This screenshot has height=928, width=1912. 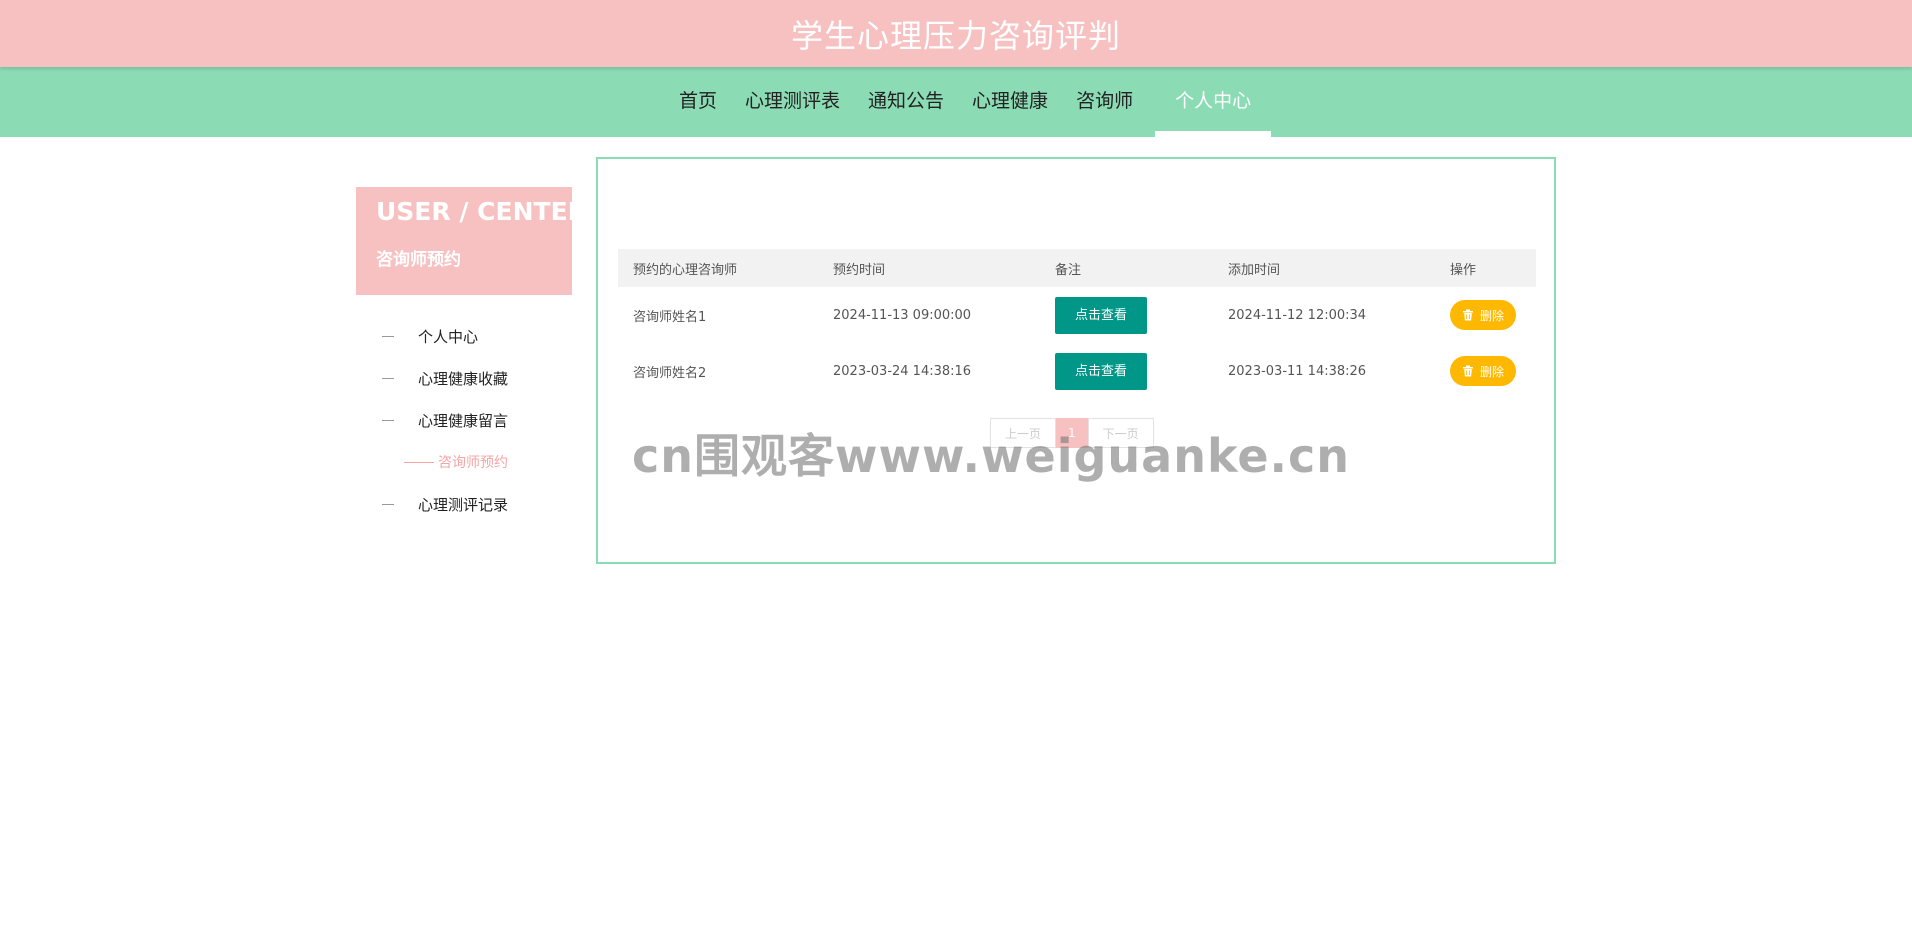 I want to click on cell-appointment-time: 2024-11-13 09:00:00, so click(x=902, y=315).